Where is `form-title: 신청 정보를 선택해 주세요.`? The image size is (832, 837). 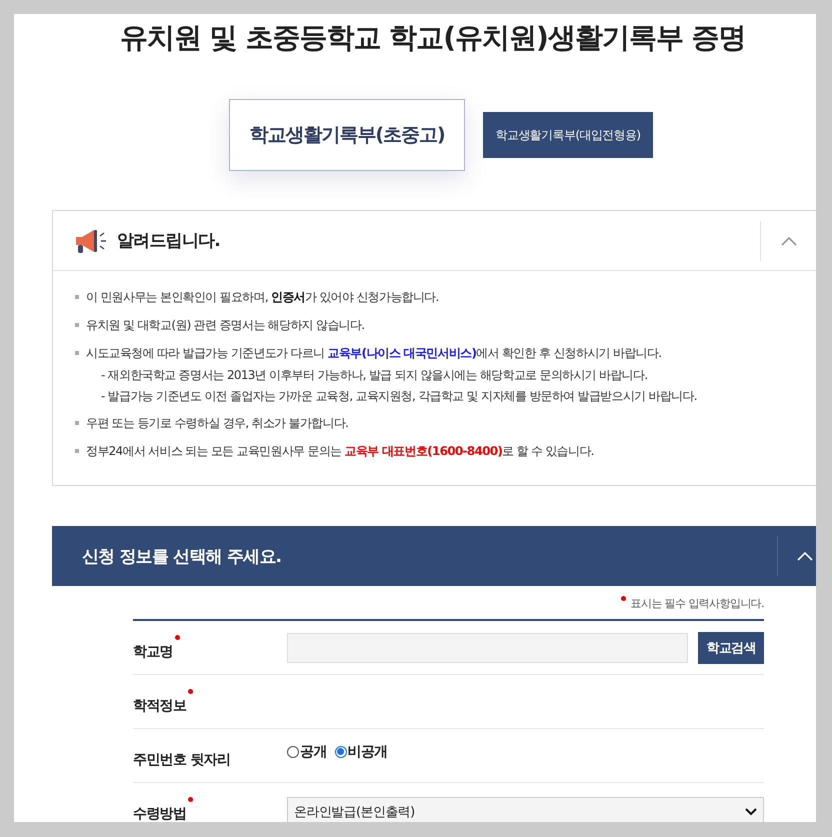
form-title: 신청 정보를 선택해 주세요. is located at coordinates (182, 557).